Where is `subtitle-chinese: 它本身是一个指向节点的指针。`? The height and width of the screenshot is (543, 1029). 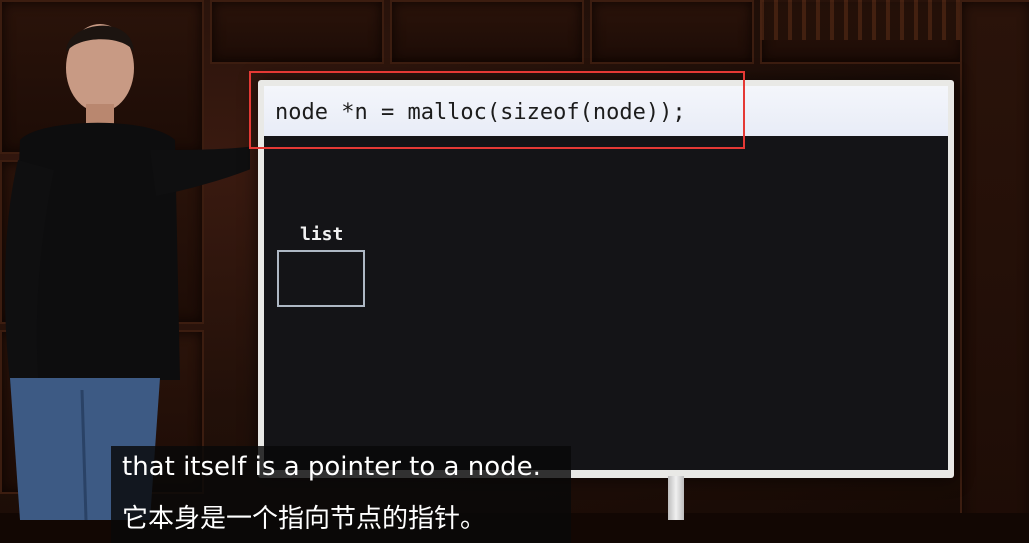
subtitle-chinese: 它本身是一个指向节点的指针。 is located at coordinates (304, 519).